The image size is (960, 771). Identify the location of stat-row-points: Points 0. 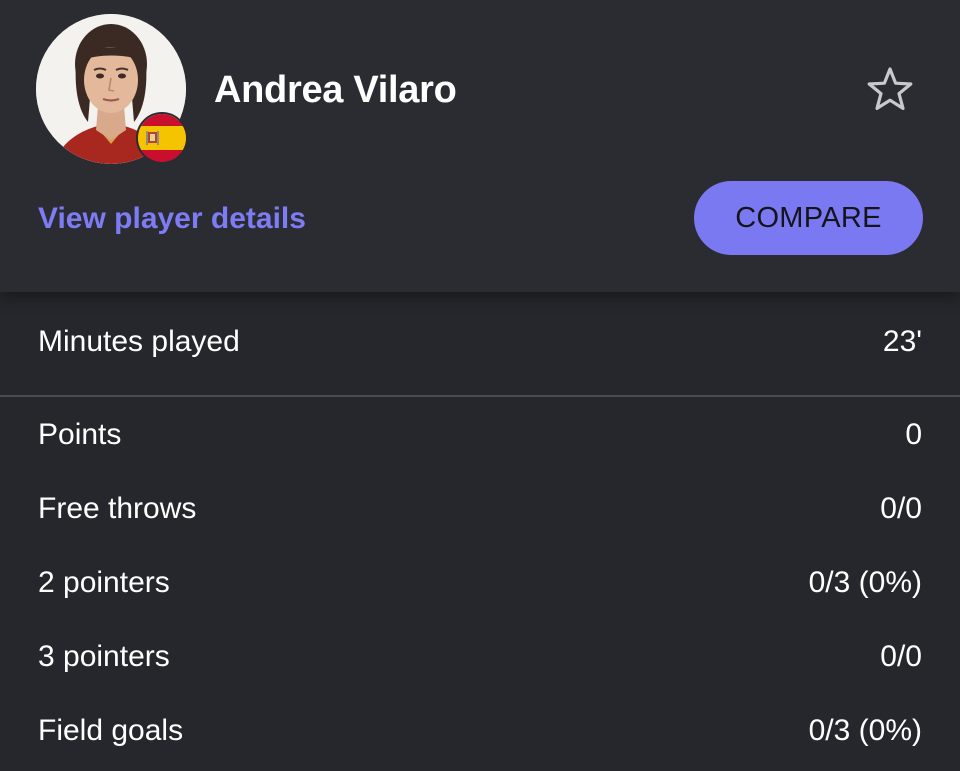
(480, 435).